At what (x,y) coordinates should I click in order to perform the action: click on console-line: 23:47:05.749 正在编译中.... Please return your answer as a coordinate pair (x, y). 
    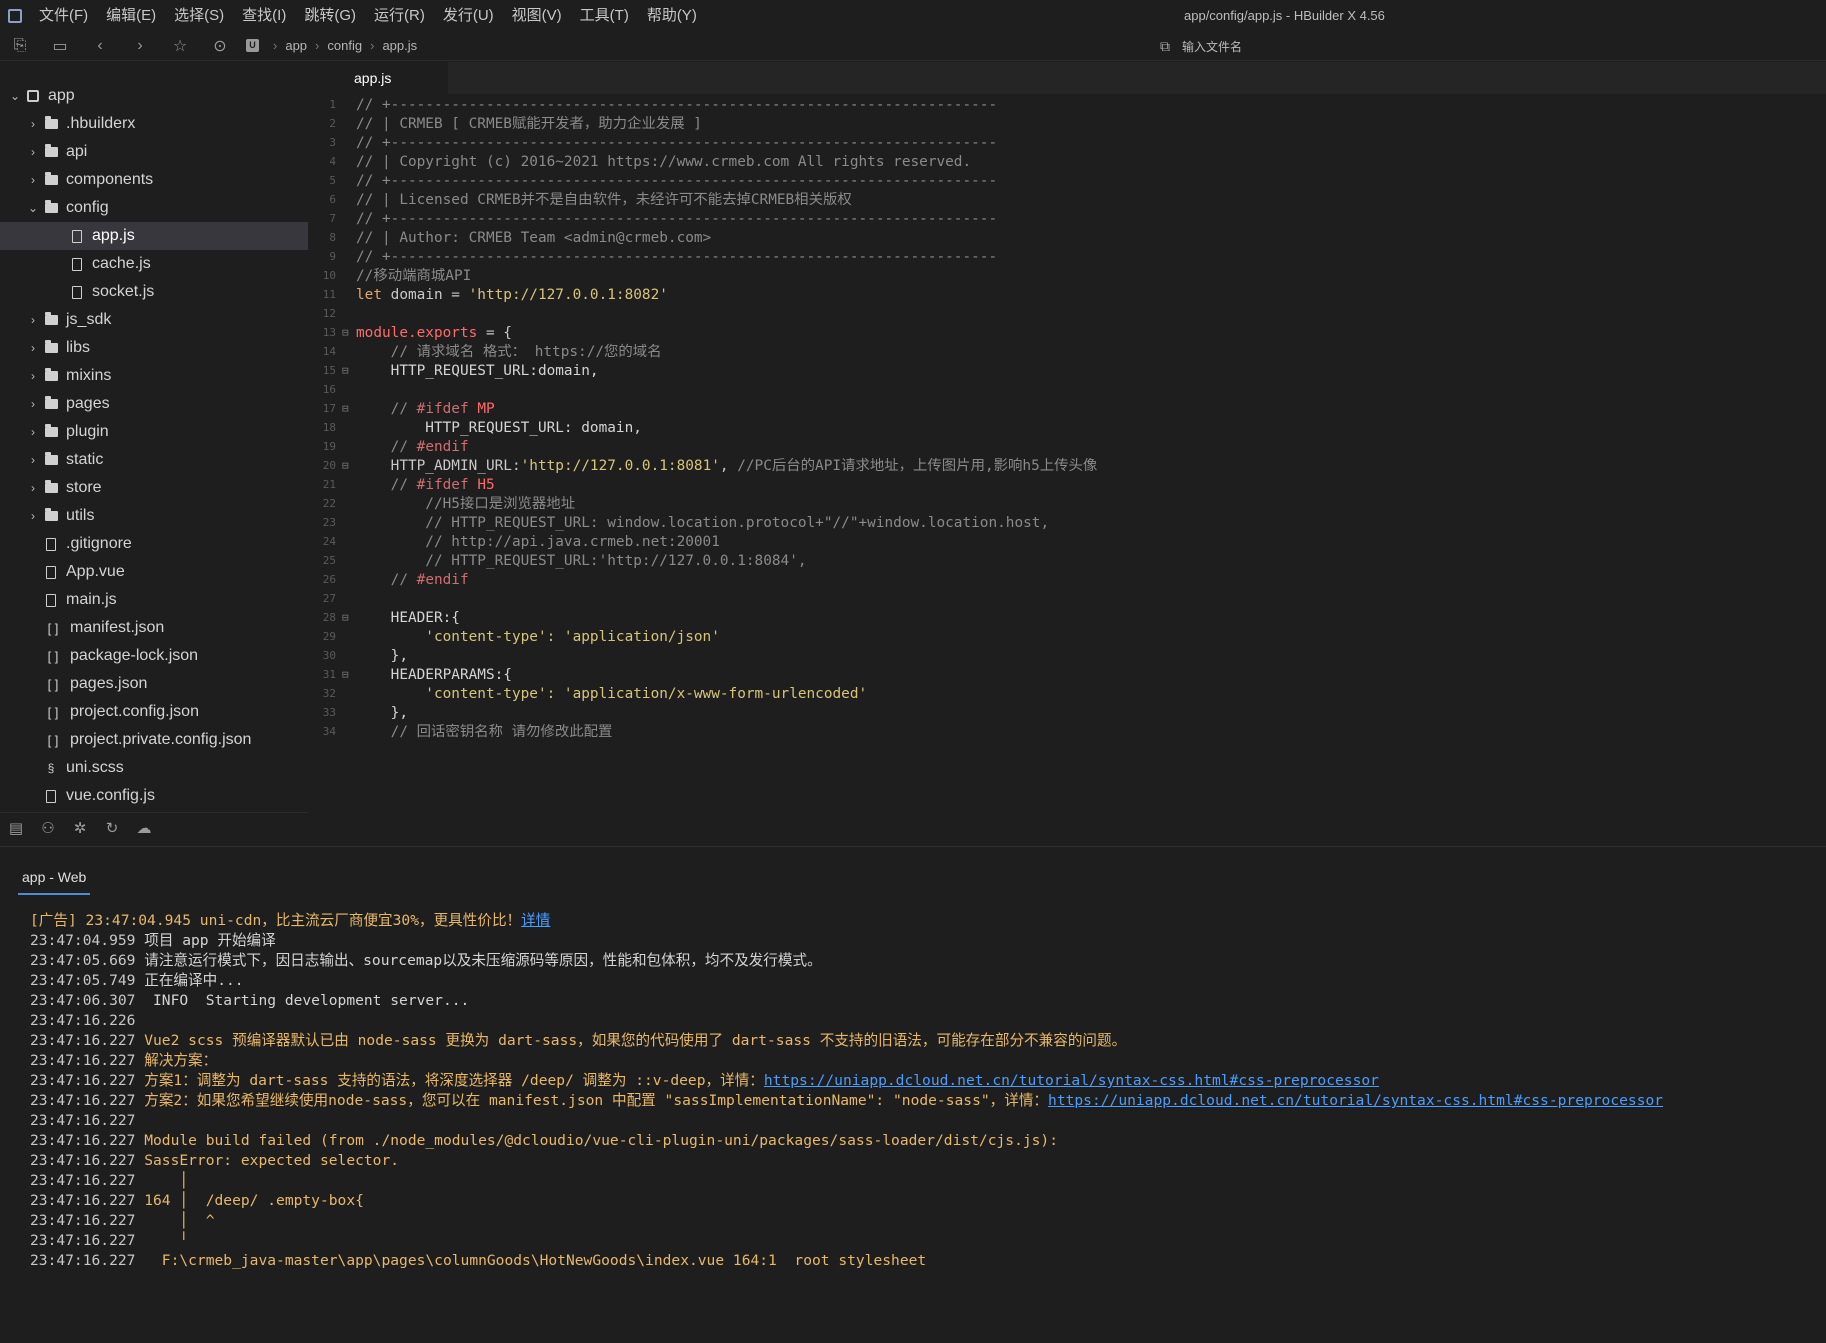
    Looking at the image, I should click on (846, 981).